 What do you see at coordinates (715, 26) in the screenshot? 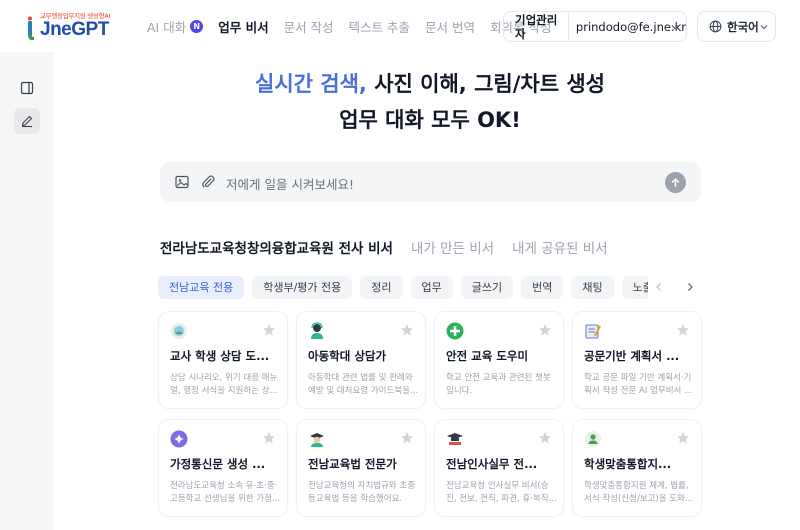
I see `globe-icon` at bounding box center [715, 26].